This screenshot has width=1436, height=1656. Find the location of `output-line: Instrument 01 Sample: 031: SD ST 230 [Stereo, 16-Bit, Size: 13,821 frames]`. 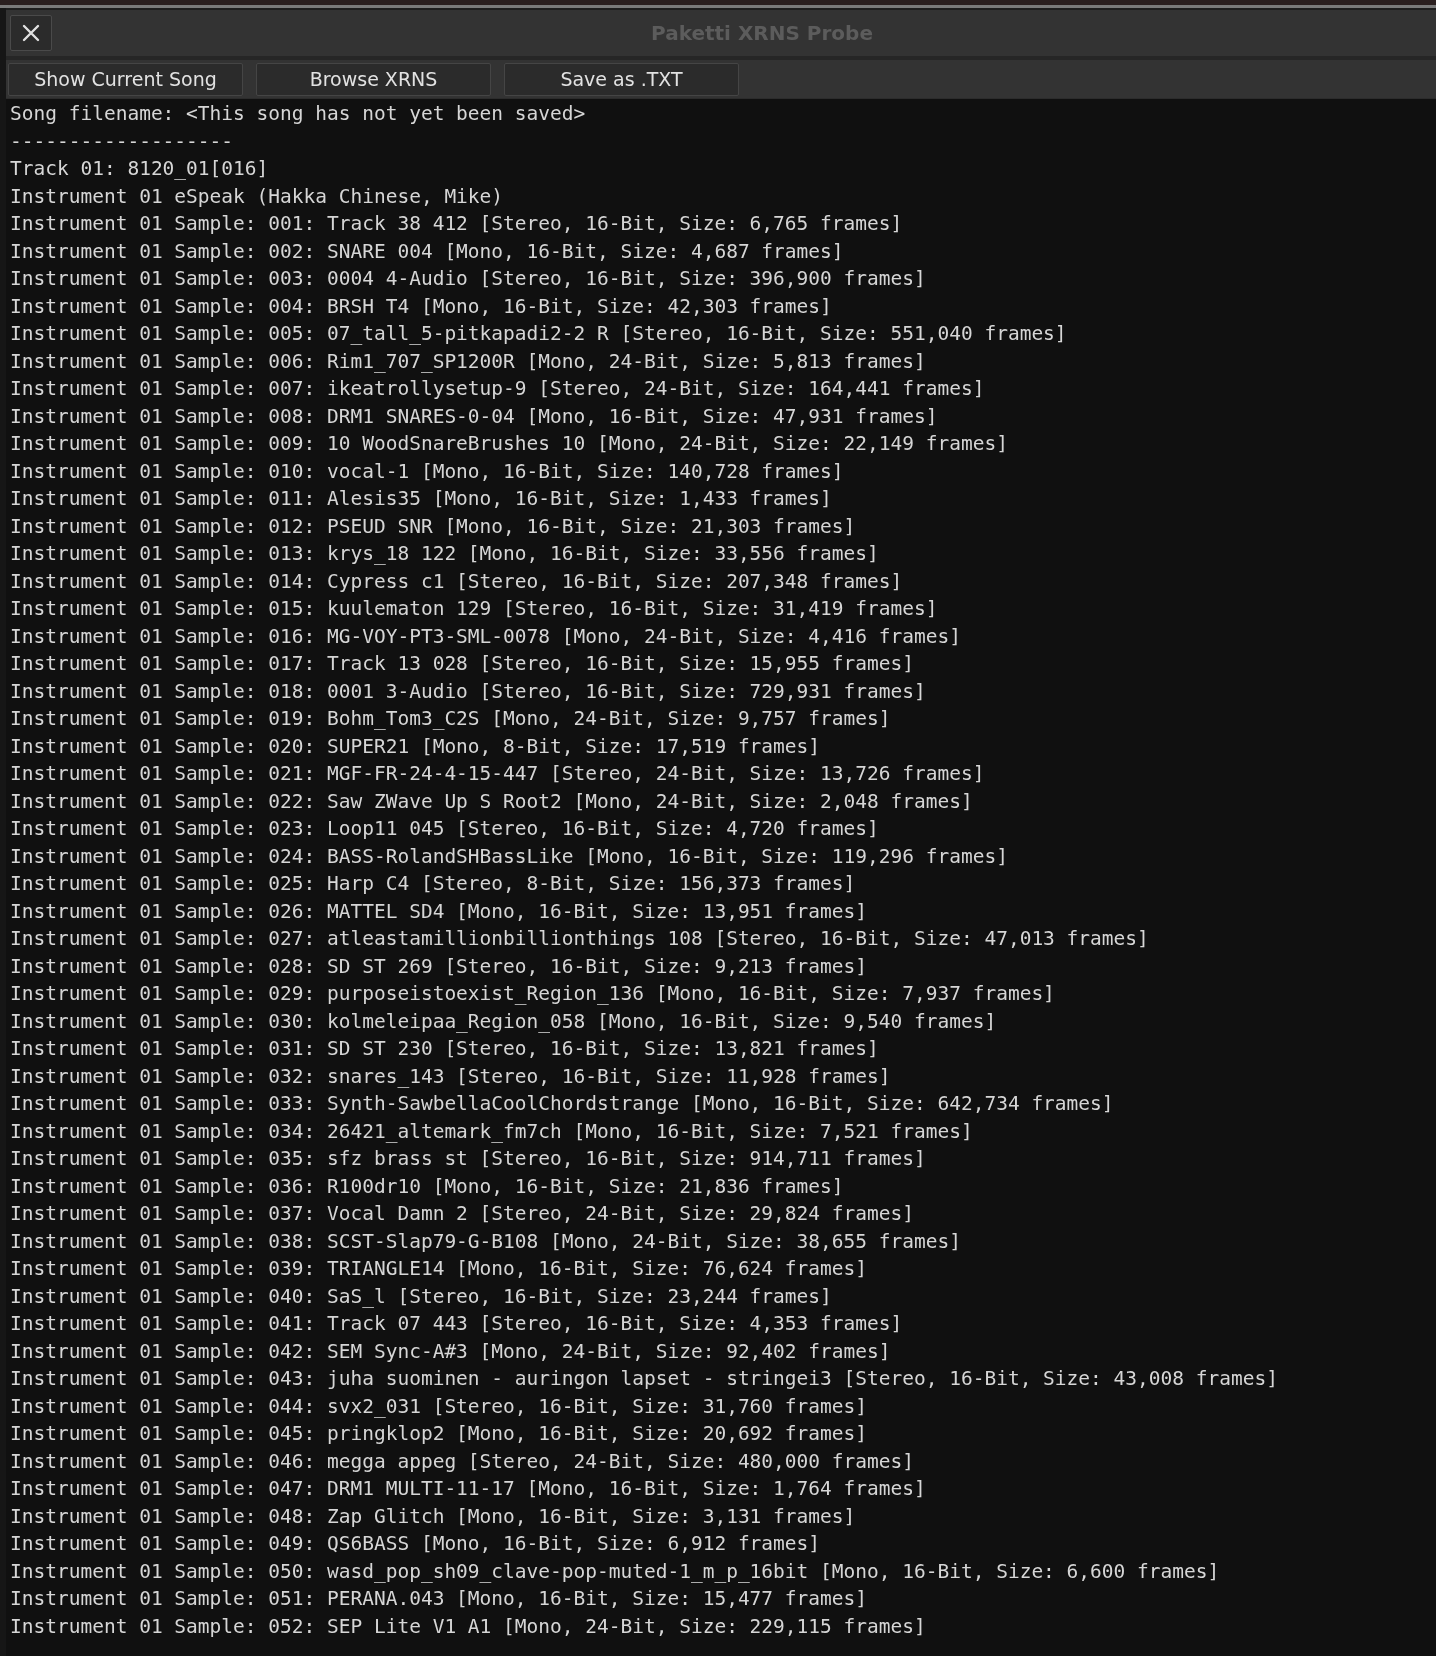

output-line: Instrument 01 Sample: 031: SD ST 230 [Stereo, 16-Bit, Size: 13,821 frames] is located at coordinates (444, 1049).